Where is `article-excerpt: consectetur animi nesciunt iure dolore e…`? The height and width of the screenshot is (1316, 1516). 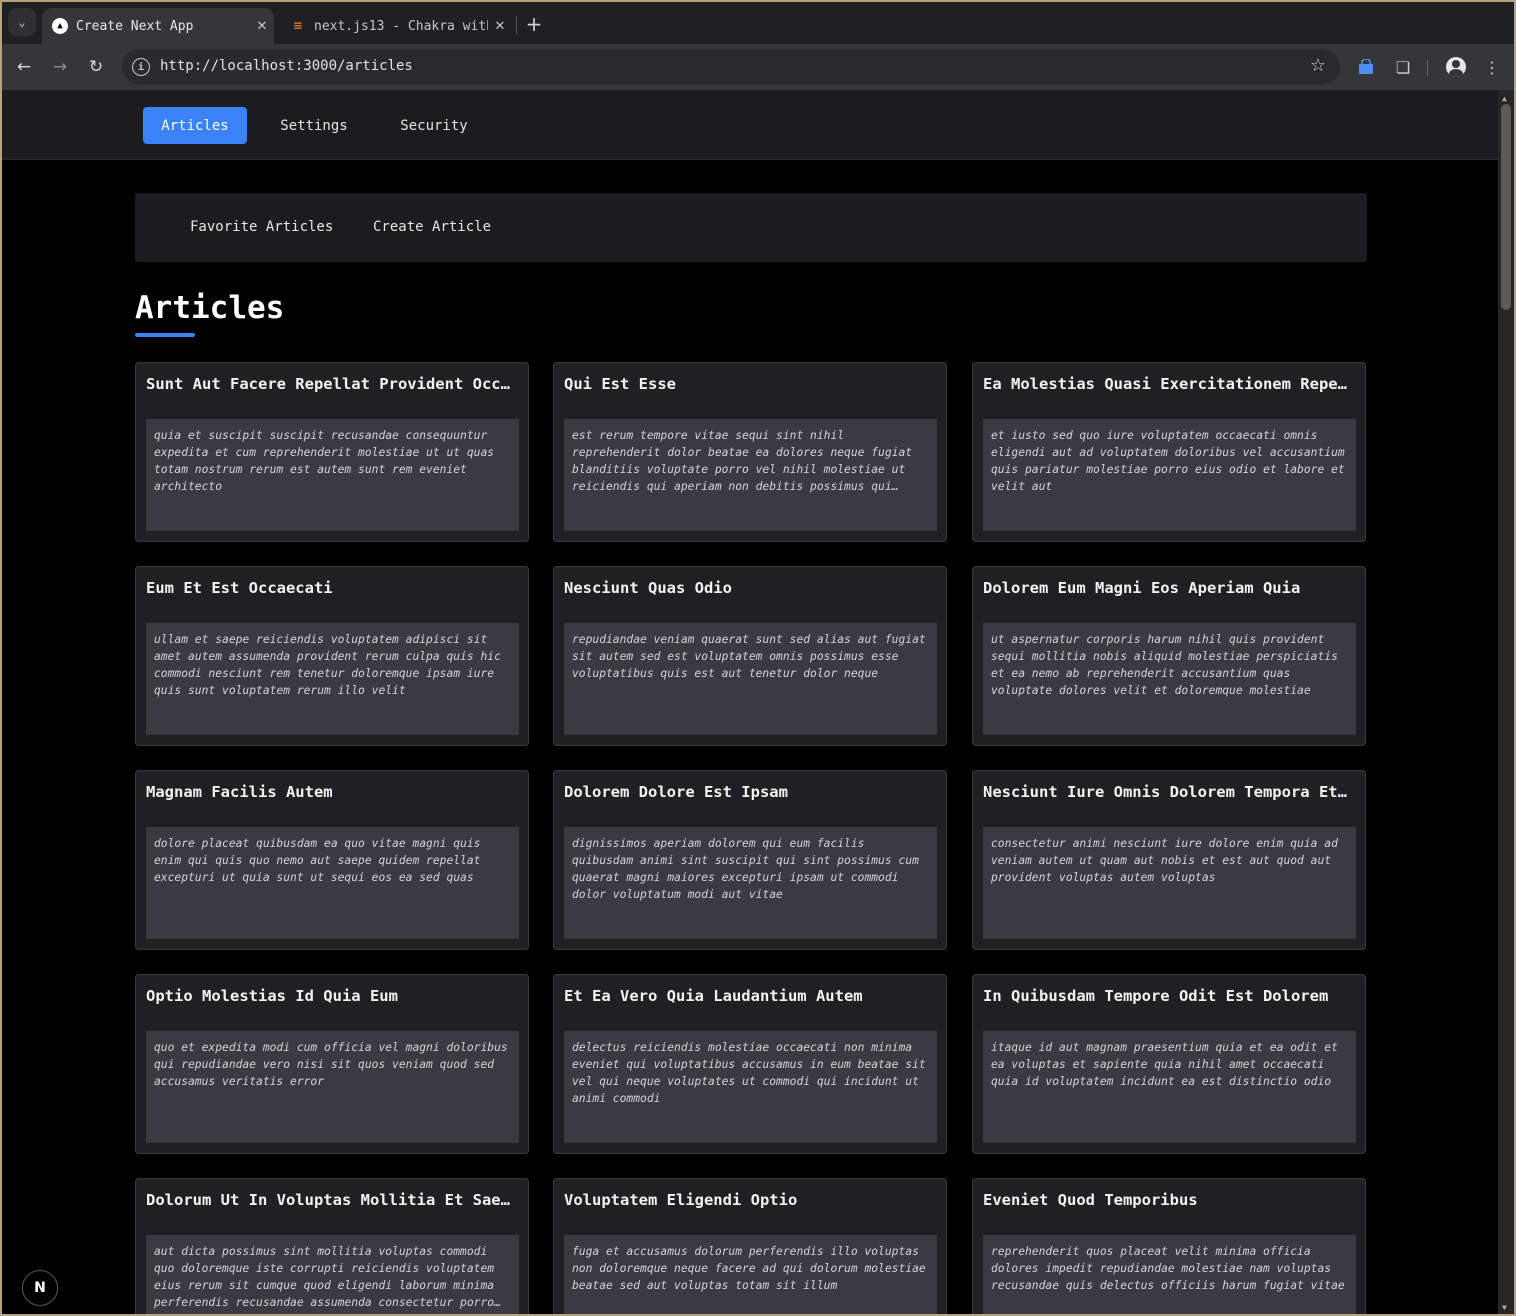
article-excerpt: consectetur animi nesciunt iure dolore e… is located at coordinates (1164, 860).